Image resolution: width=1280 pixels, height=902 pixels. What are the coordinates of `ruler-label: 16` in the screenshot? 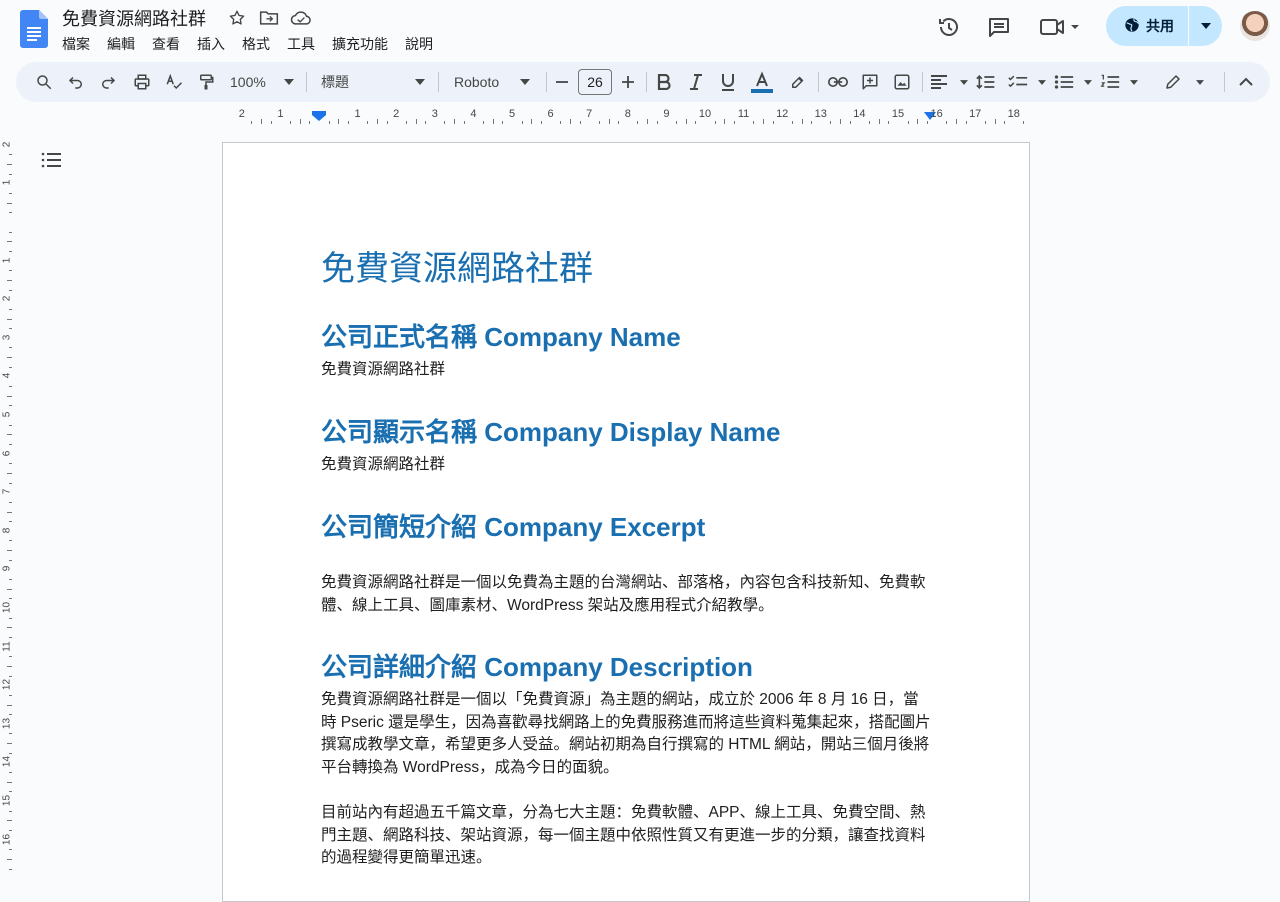 It's located at (936, 114).